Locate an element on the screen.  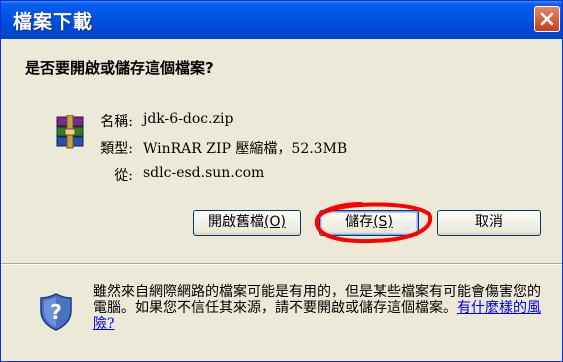
file-source-value: sdlc-esd.sun.com is located at coordinates (204, 173).